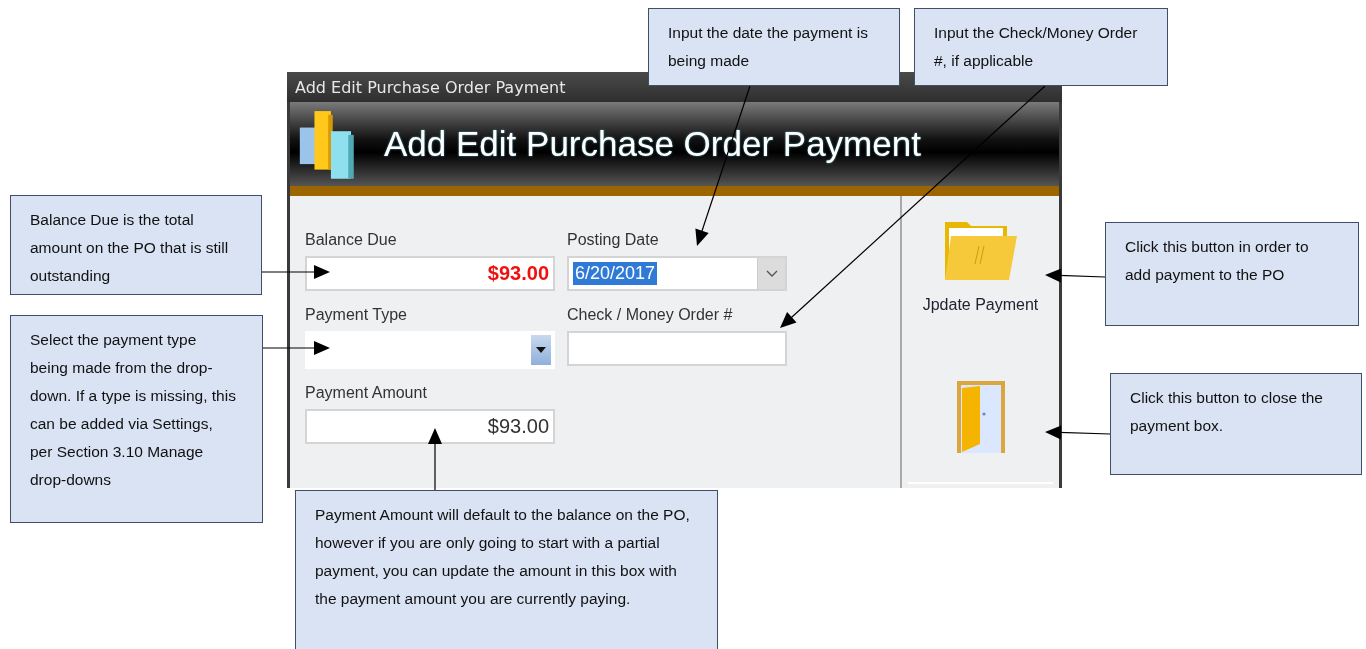 This screenshot has height=649, width=1366. I want to click on dropdown-field, so click(430, 350).